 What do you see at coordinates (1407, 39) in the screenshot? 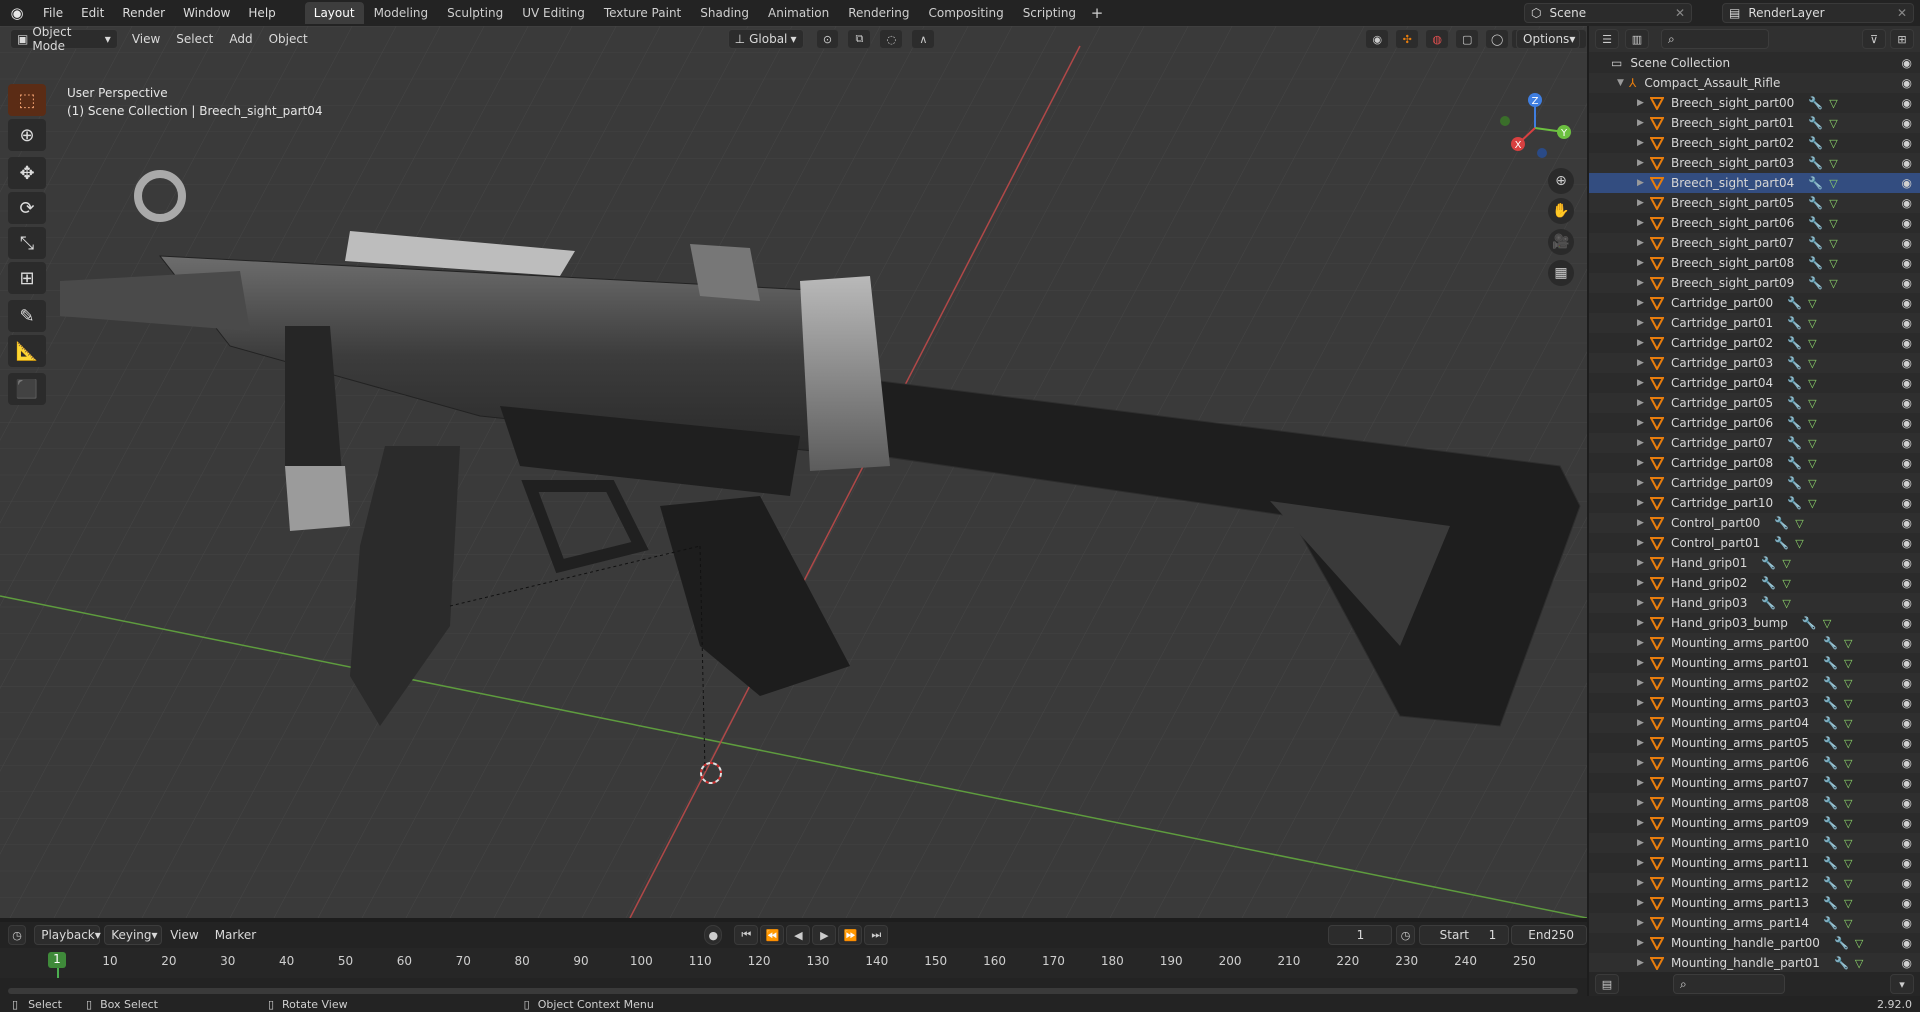
I see `gizmo-icon: ✣` at bounding box center [1407, 39].